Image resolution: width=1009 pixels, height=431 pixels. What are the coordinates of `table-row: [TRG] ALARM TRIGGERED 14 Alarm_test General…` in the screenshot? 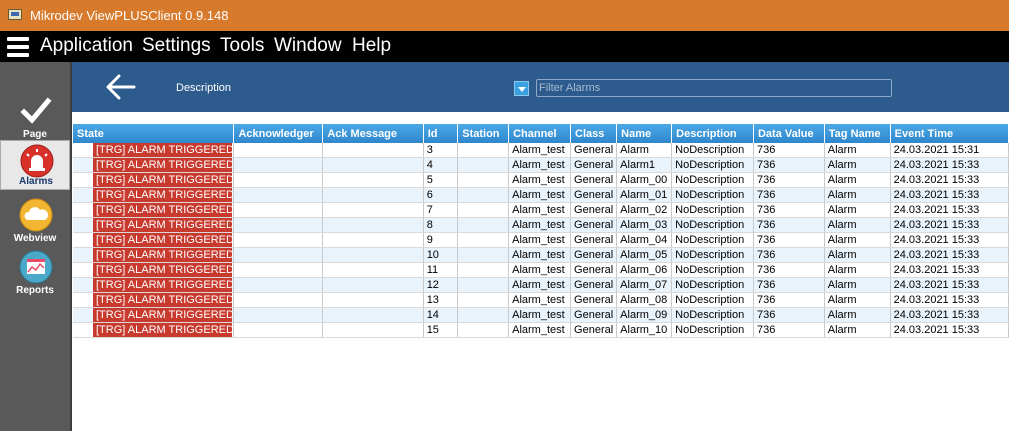 It's located at (541, 315).